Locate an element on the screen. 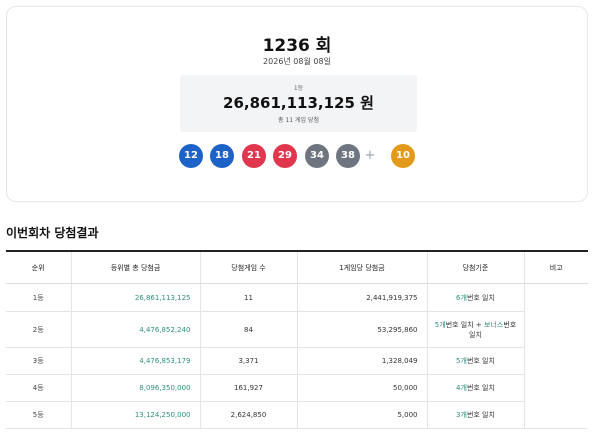  cell-rank: 3등 is located at coordinates (38, 361).